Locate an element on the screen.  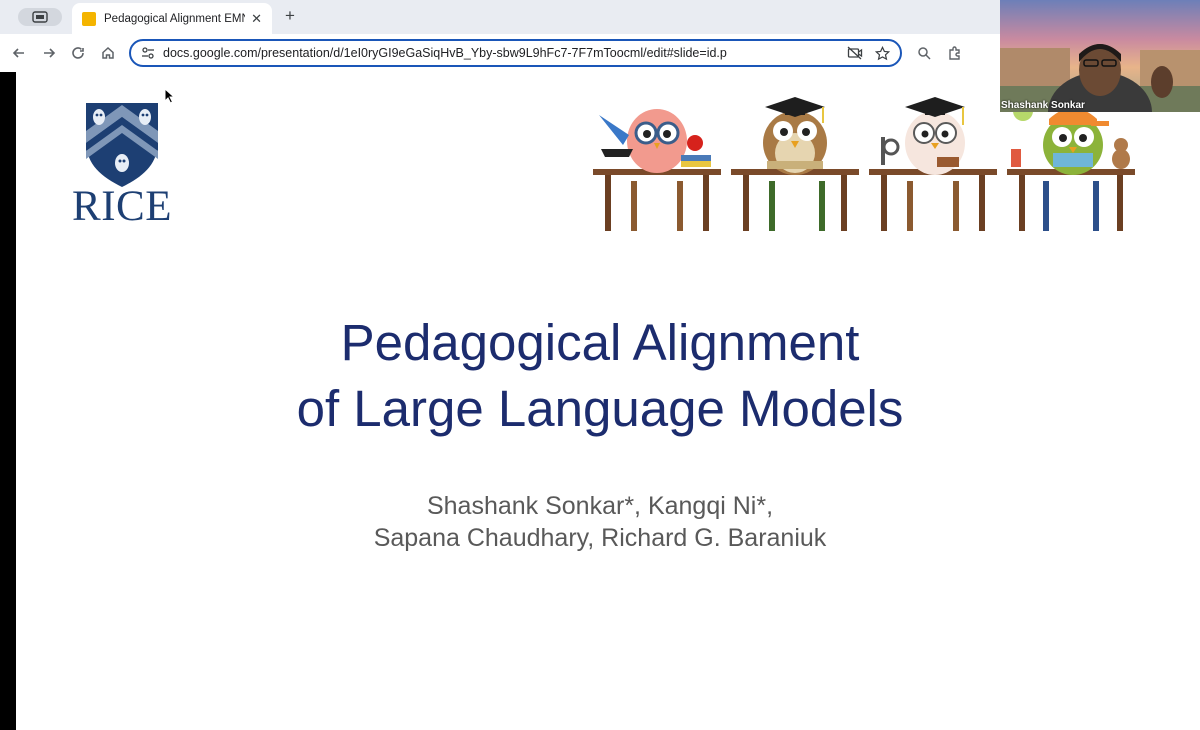
no-camera-icon is located at coordinates (855, 53).